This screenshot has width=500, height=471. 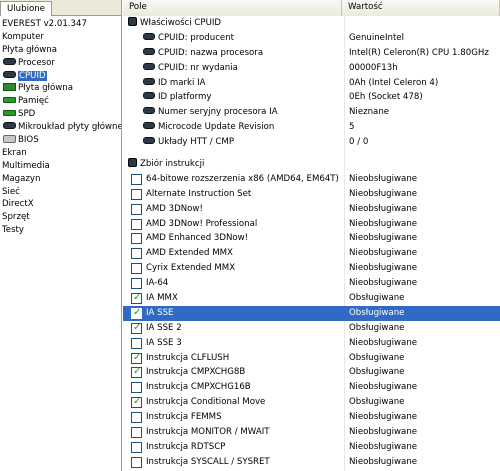 What do you see at coordinates (60, 101) in the screenshot?
I see `tree-item-pami: Pamięć` at bounding box center [60, 101].